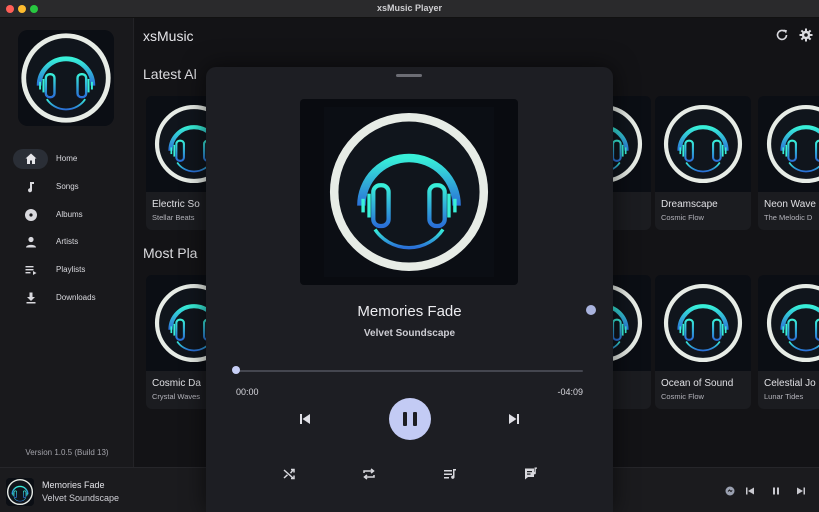 The image size is (819, 512). What do you see at coordinates (73, 485) in the screenshot?
I see `mini-player-title: Memories Fade` at bounding box center [73, 485].